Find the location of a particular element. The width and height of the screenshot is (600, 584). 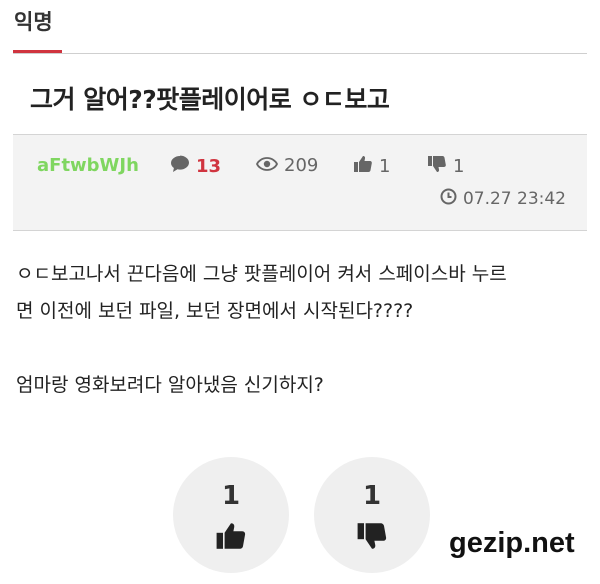

like-count-value: 1 is located at coordinates (385, 166).